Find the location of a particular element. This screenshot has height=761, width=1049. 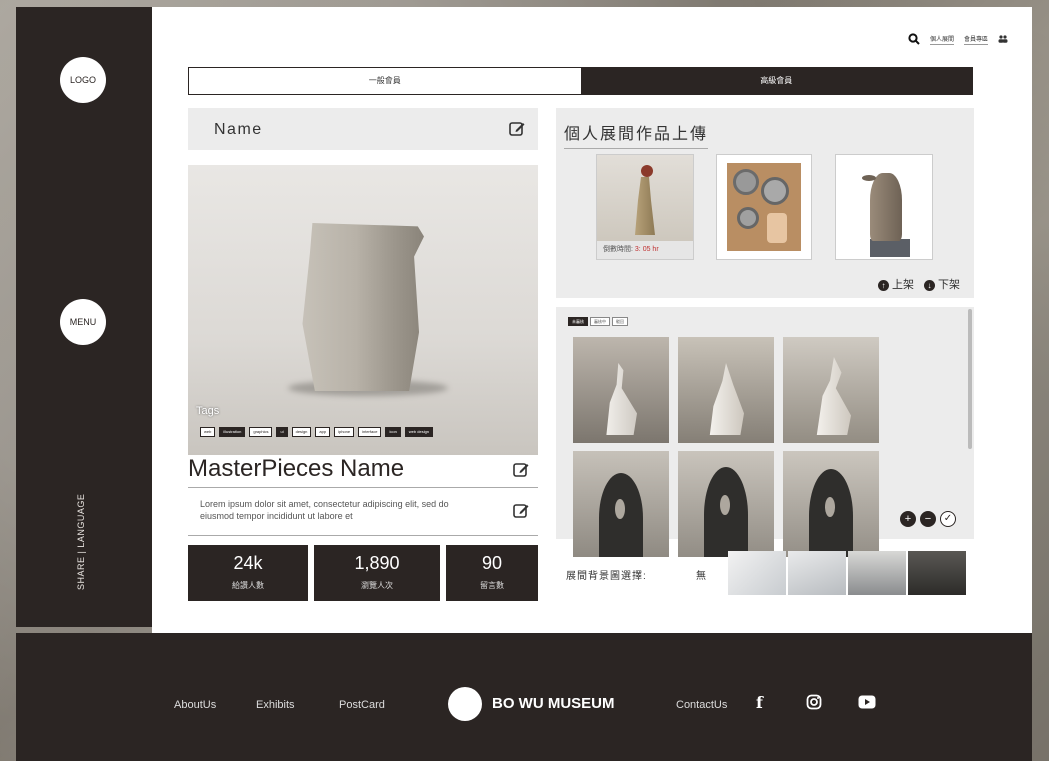

search-icon is located at coordinates (914, 39).